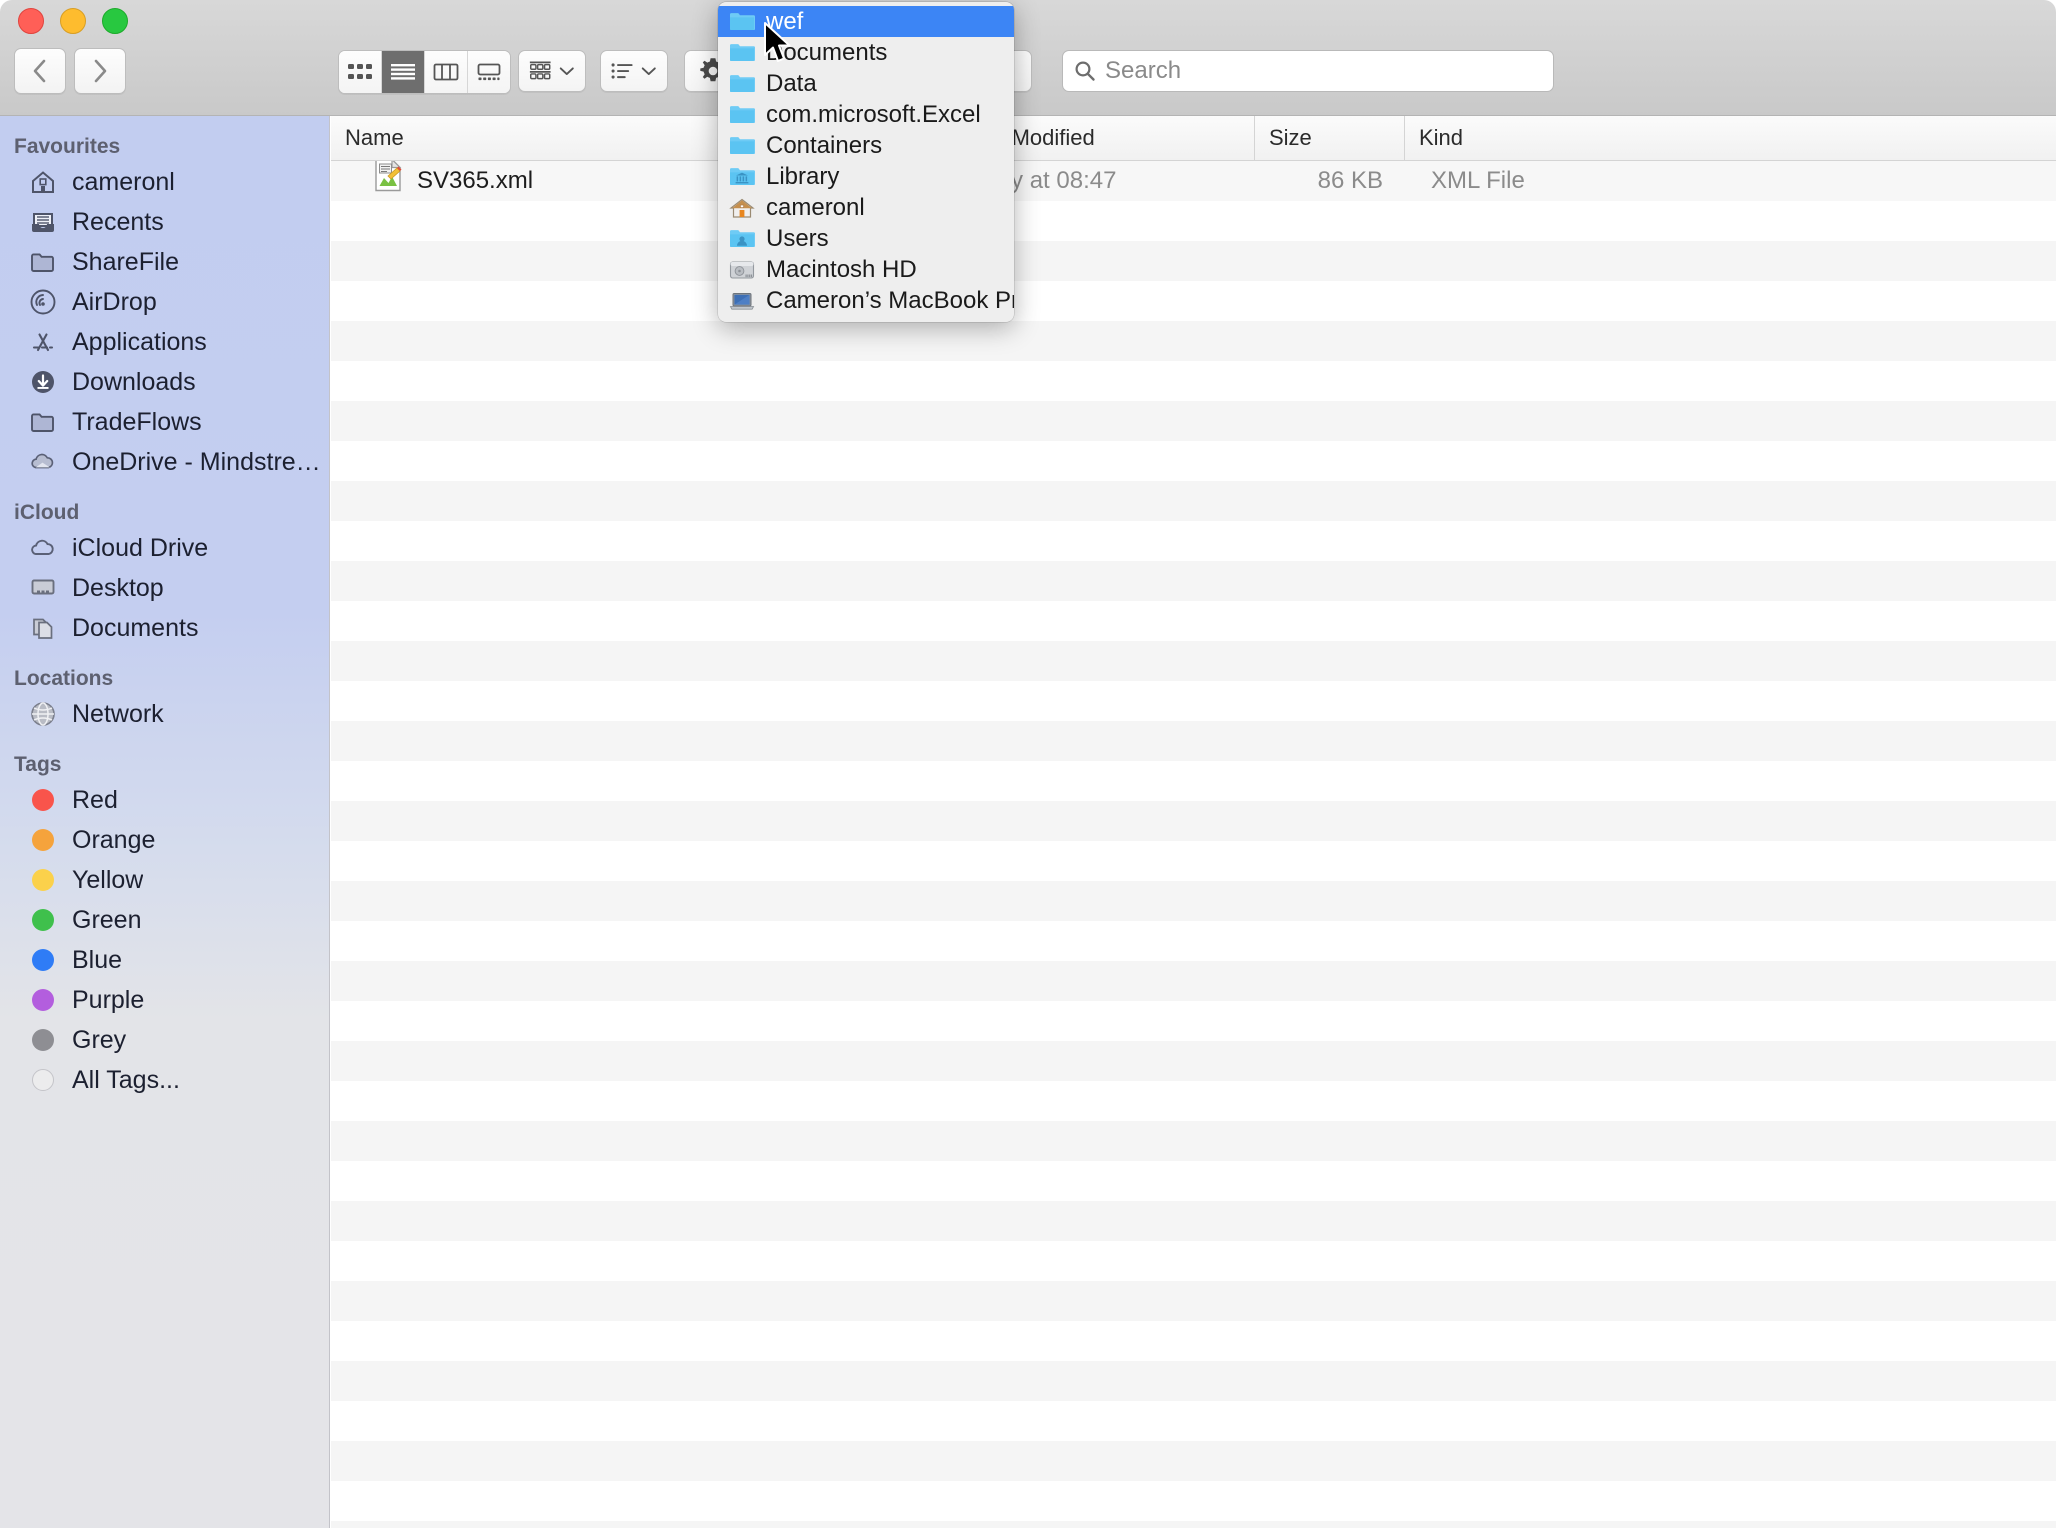 The image size is (2056, 1528). What do you see at coordinates (164, 182) in the screenshot?
I see `sidebar-item-cameronl: cameronl` at bounding box center [164, 182].